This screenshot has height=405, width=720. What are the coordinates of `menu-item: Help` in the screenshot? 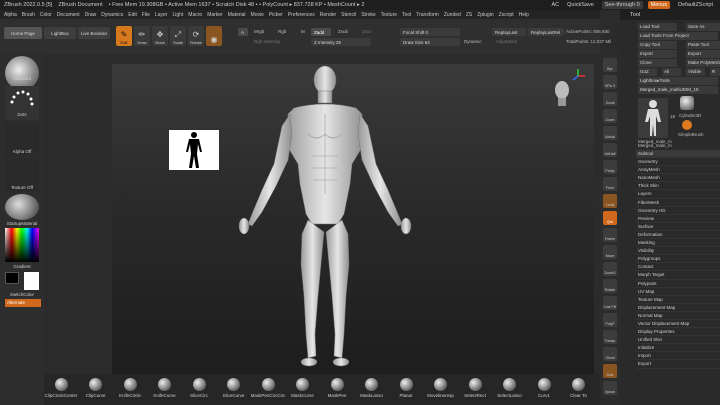 It's located at (524, 15).